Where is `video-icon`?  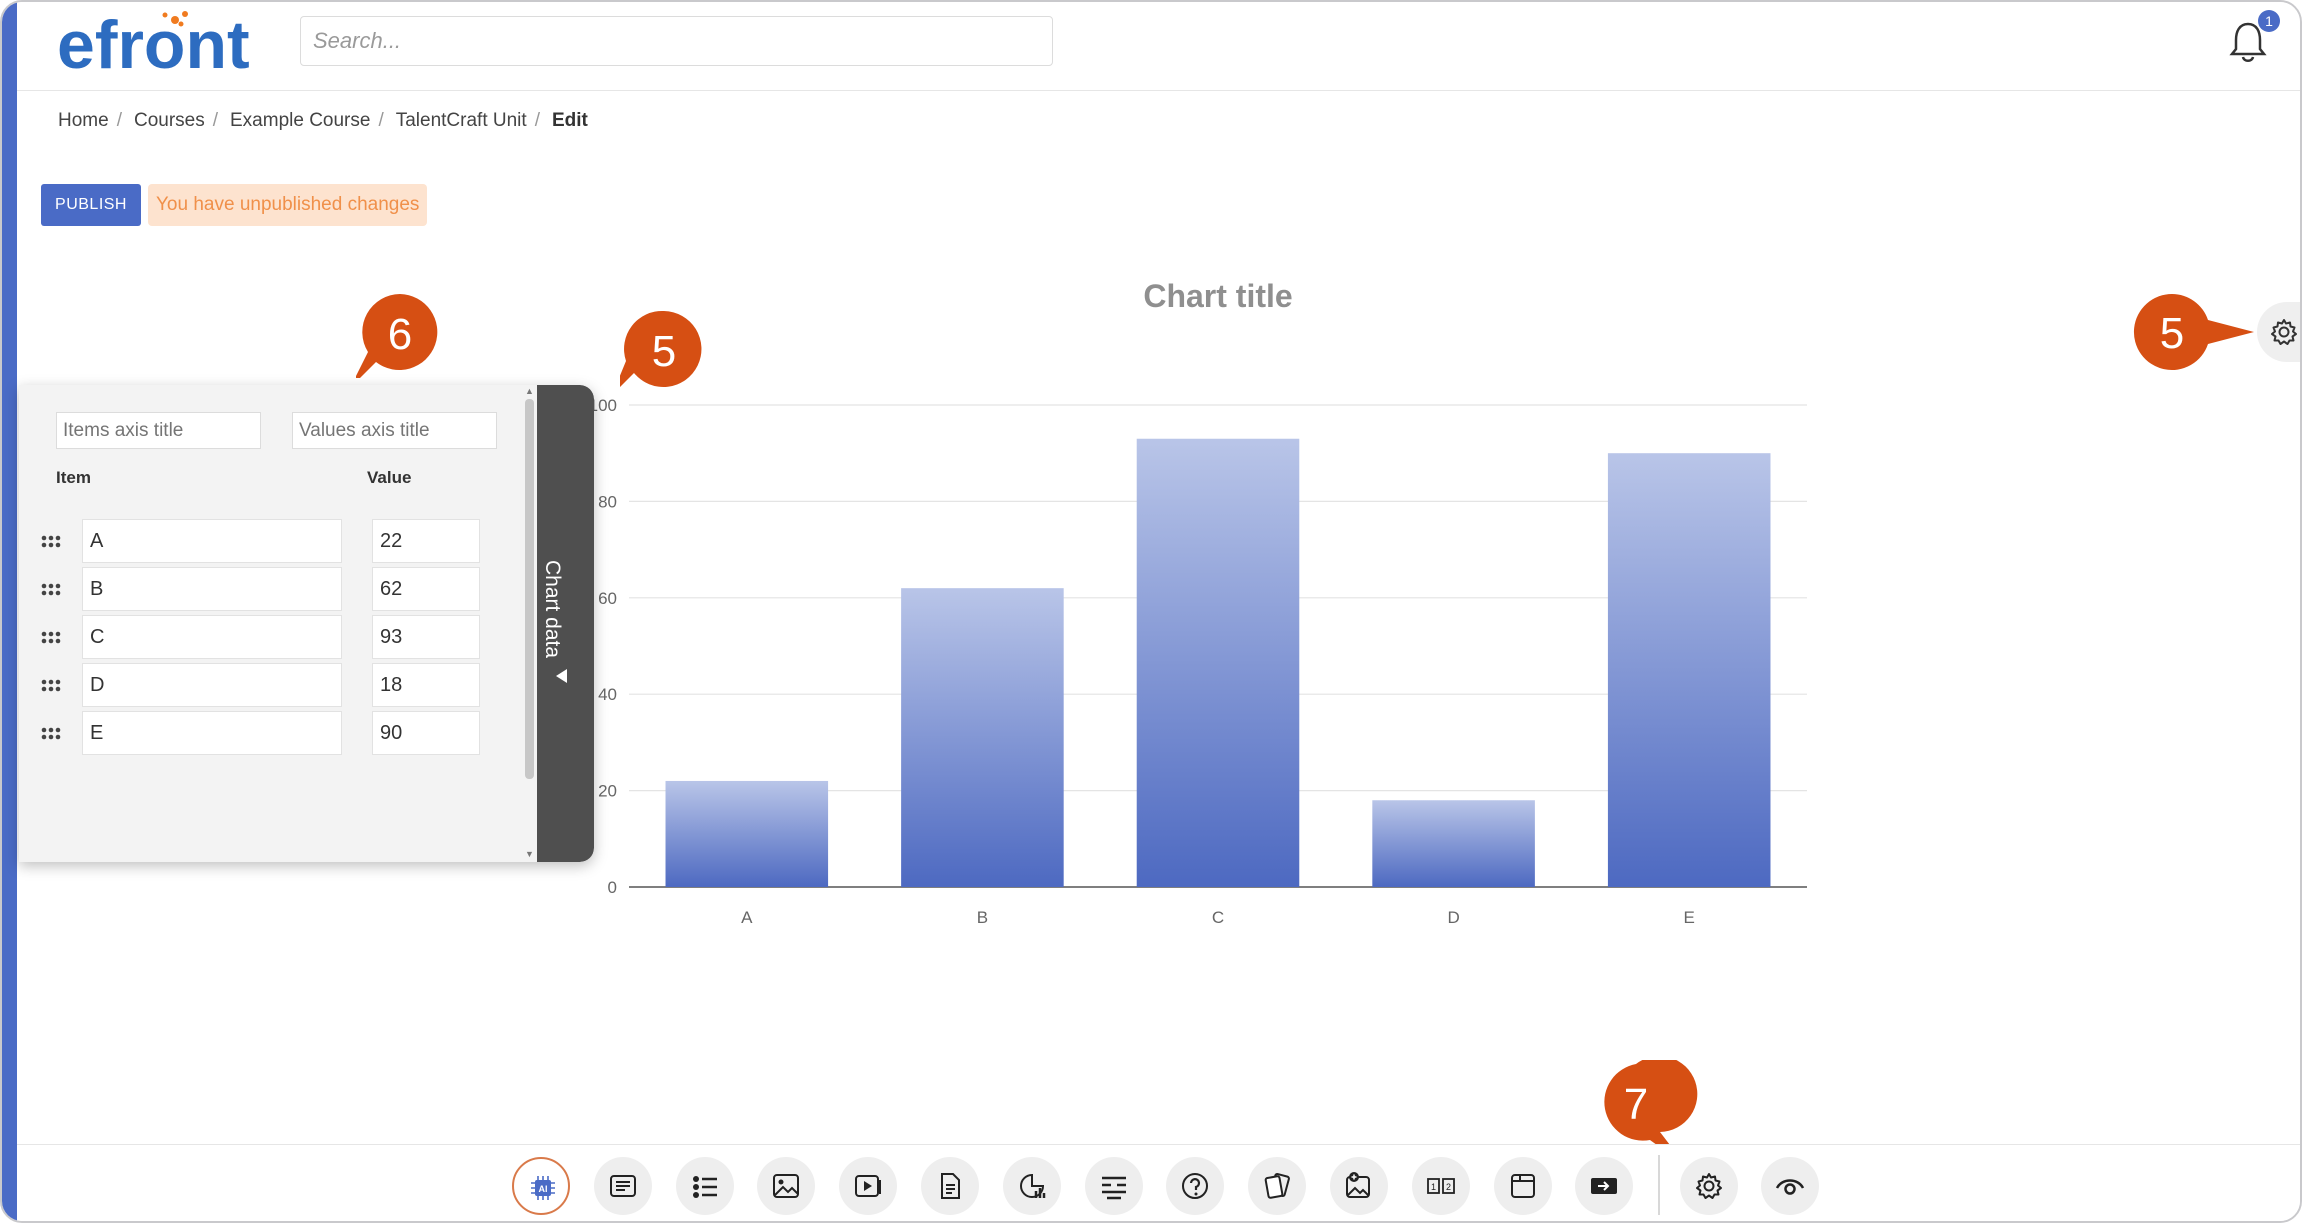
video-icon is located at coordinates (868, 1186).